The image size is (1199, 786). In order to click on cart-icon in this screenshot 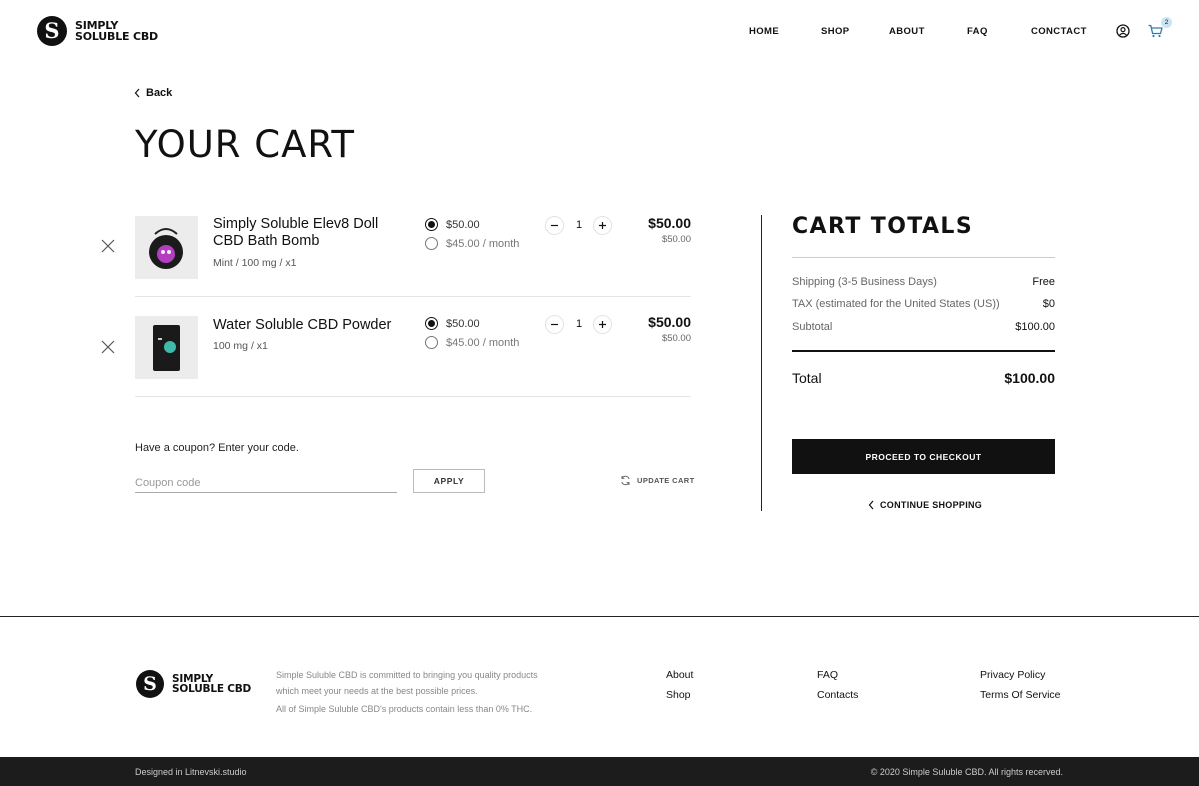, I will do `click(1155, 31)`.